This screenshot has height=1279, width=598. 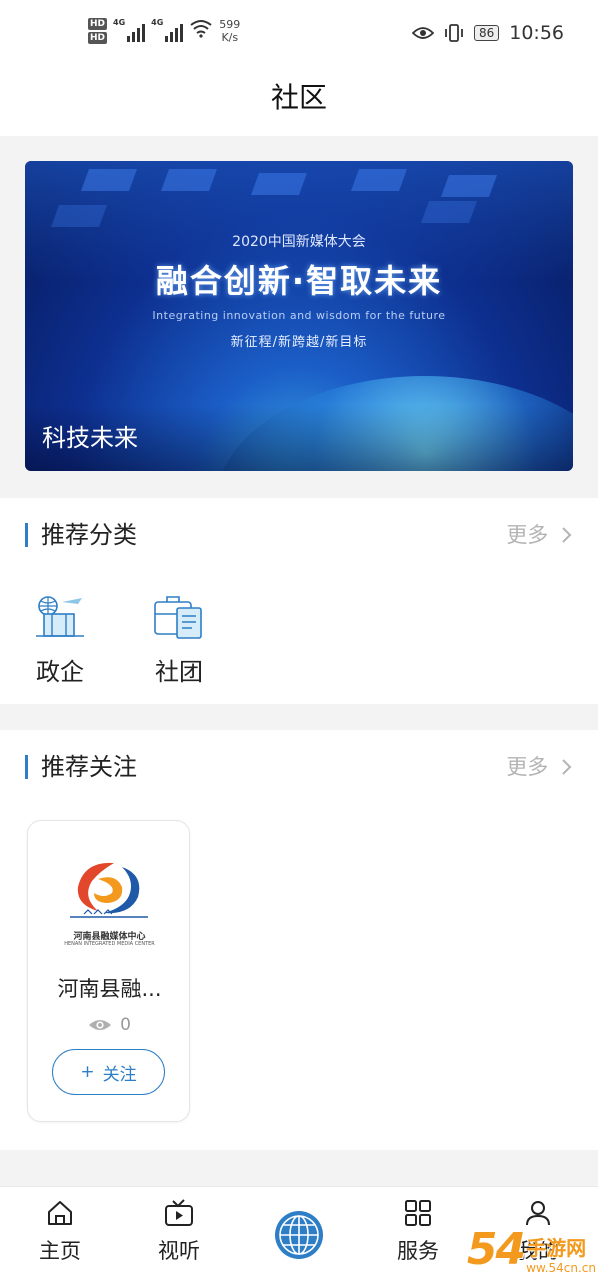 What do you see at coordinates (179, 1233) in the screenshot?
I see `tab-video: 视听` at bounding box center [179, 1233].